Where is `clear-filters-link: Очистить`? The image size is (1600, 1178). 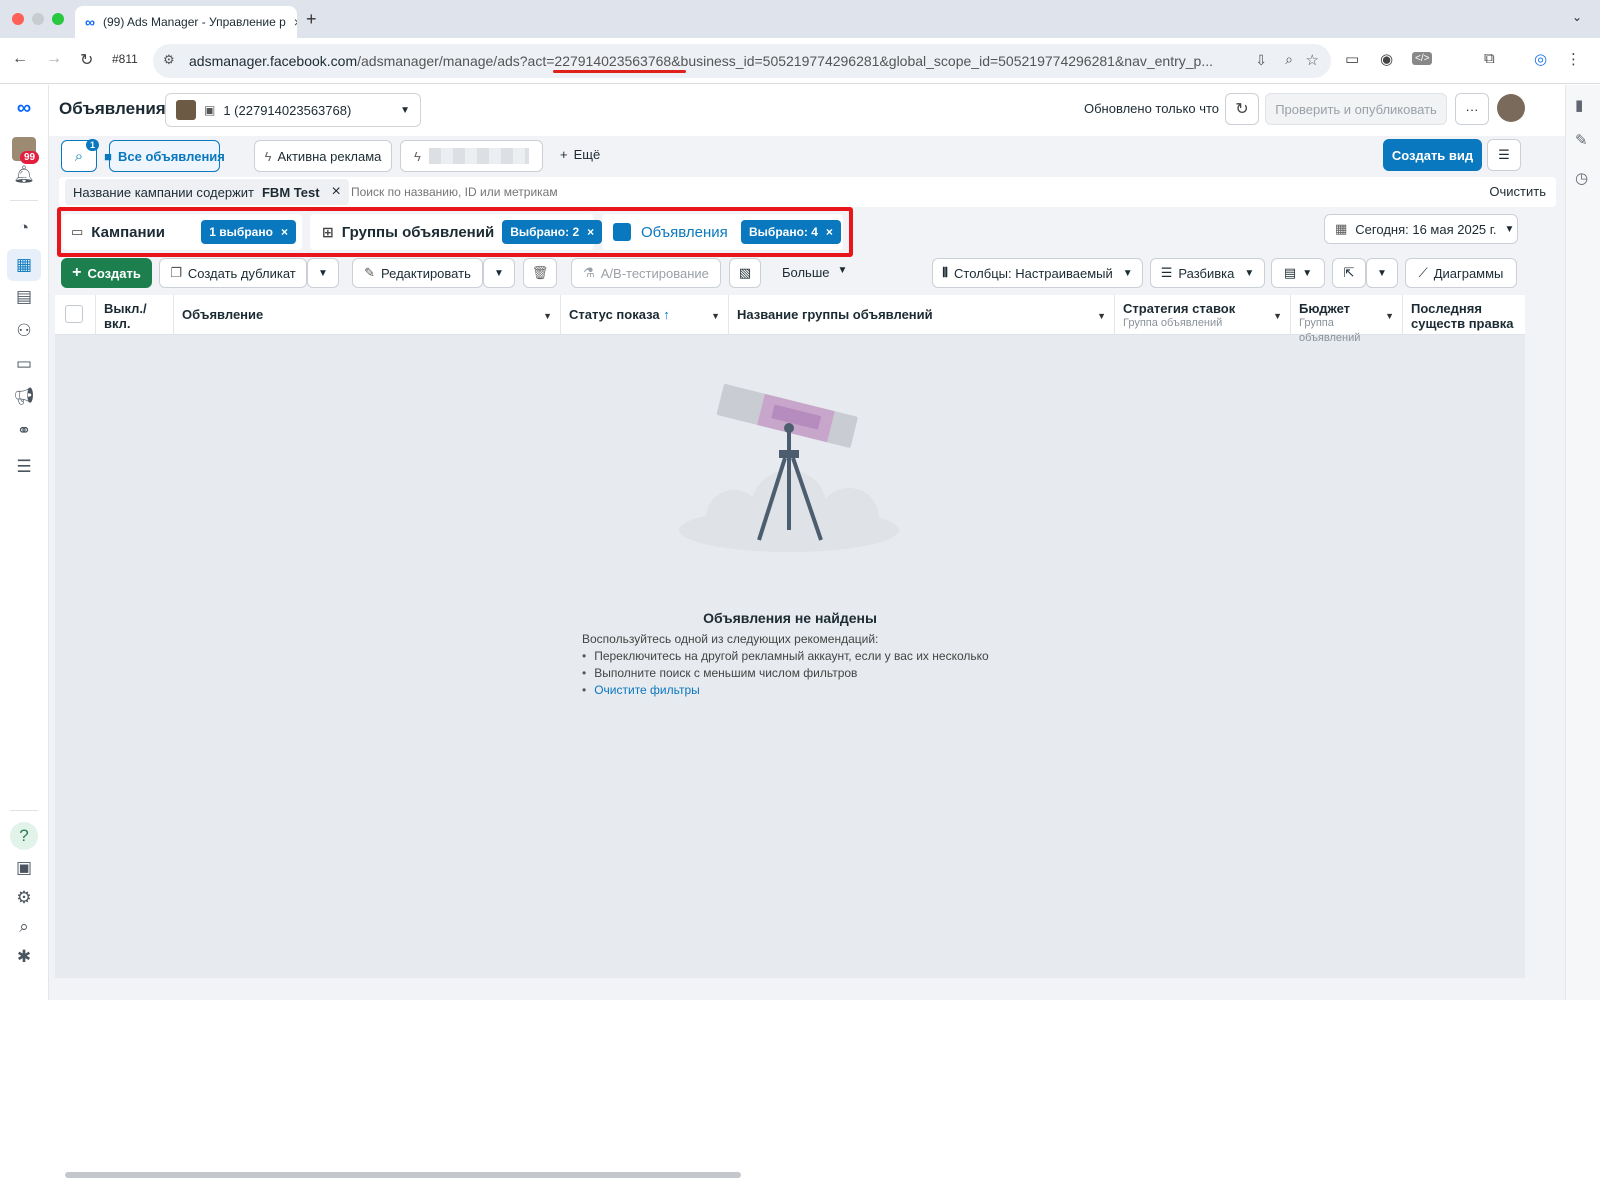
clear-filters-link: Очистить is located at coordinates (1517, 191).